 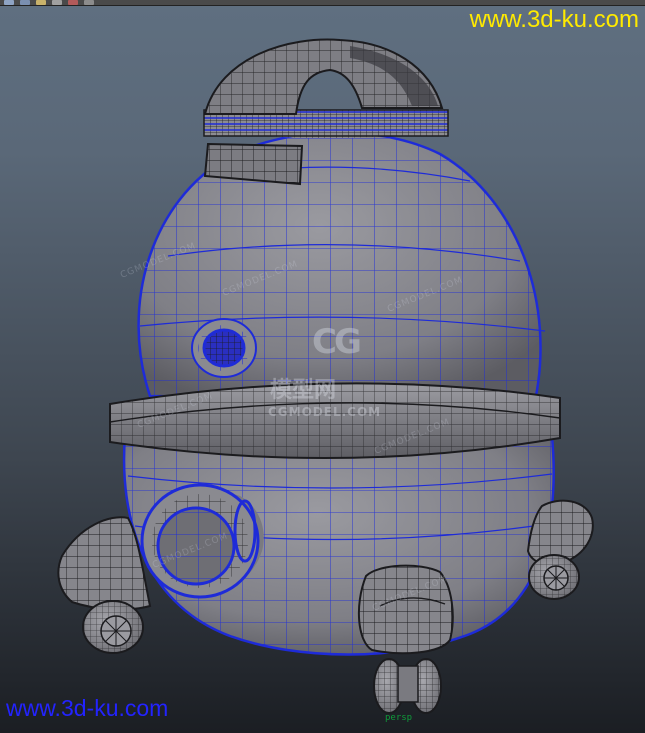 I want to click on isolate-icon, so click(x=73, y=2).